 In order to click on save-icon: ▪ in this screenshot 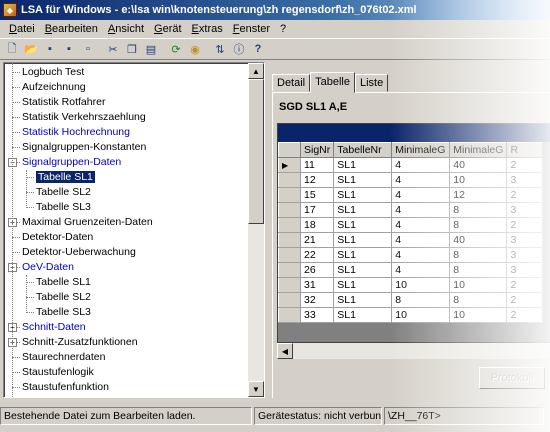, I will do `click(50, 49)`.